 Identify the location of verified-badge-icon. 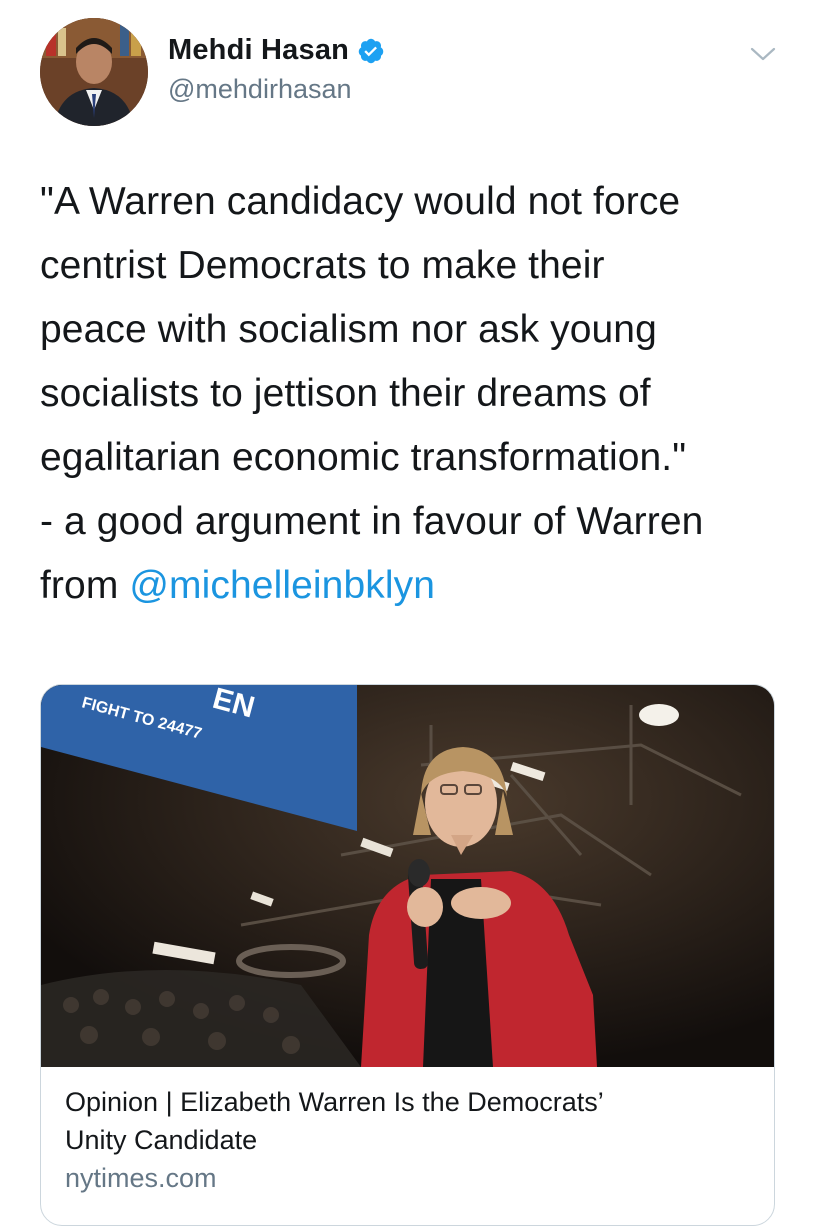
(371, 51).